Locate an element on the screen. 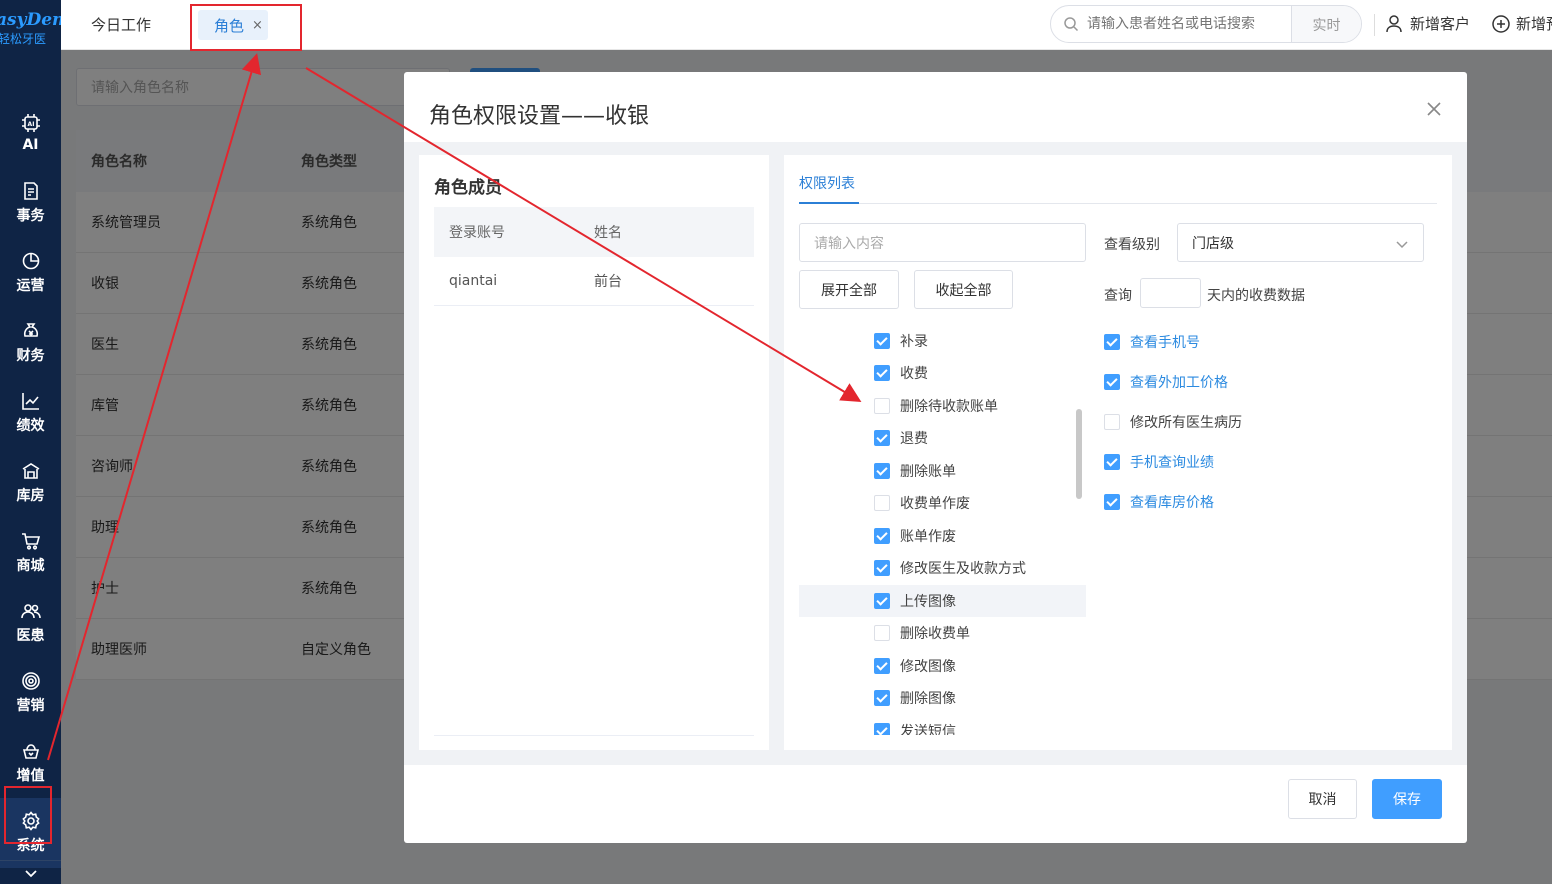 The image size is (1552, 884). search-icon is located at coordinates (1071, 24).